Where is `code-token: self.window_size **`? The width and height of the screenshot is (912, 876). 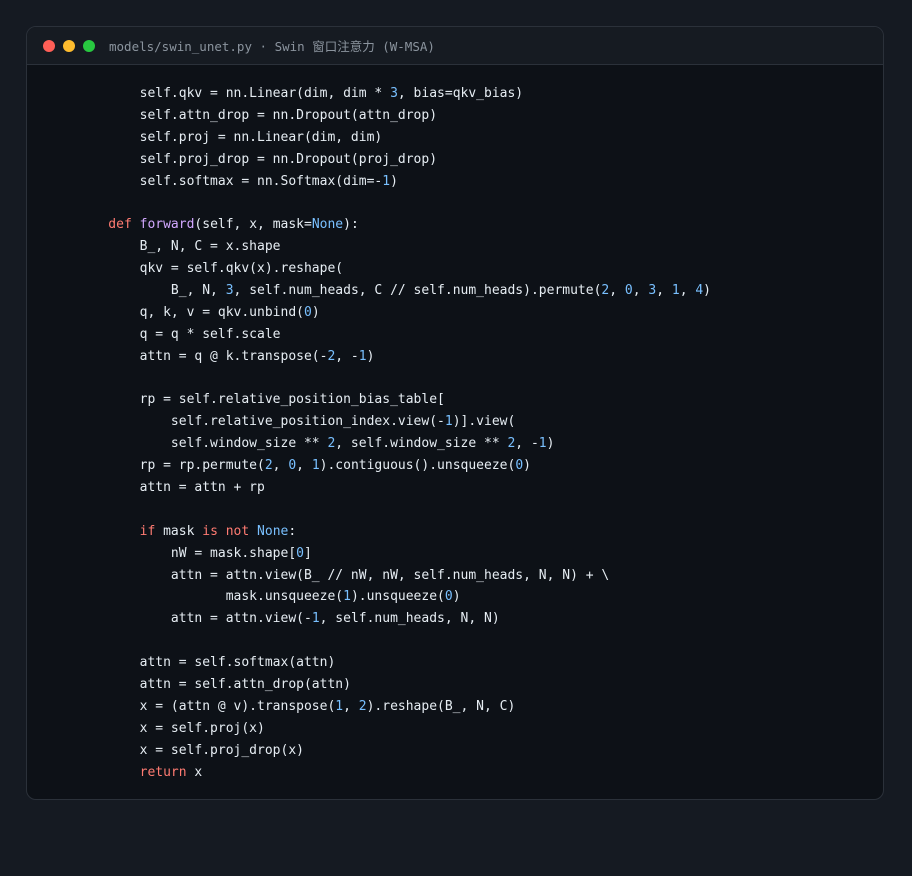
code-token: self.window_size ** is located at coordinates (202, 444).